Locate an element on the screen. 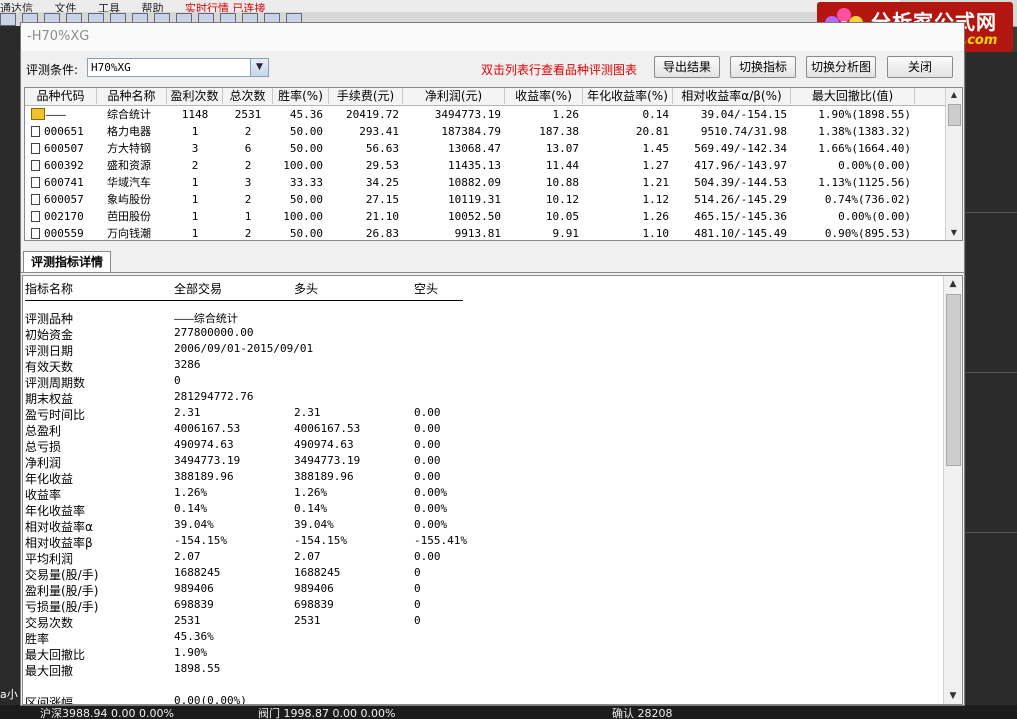  cell-total: 2 is located at coordinates (248, 233).